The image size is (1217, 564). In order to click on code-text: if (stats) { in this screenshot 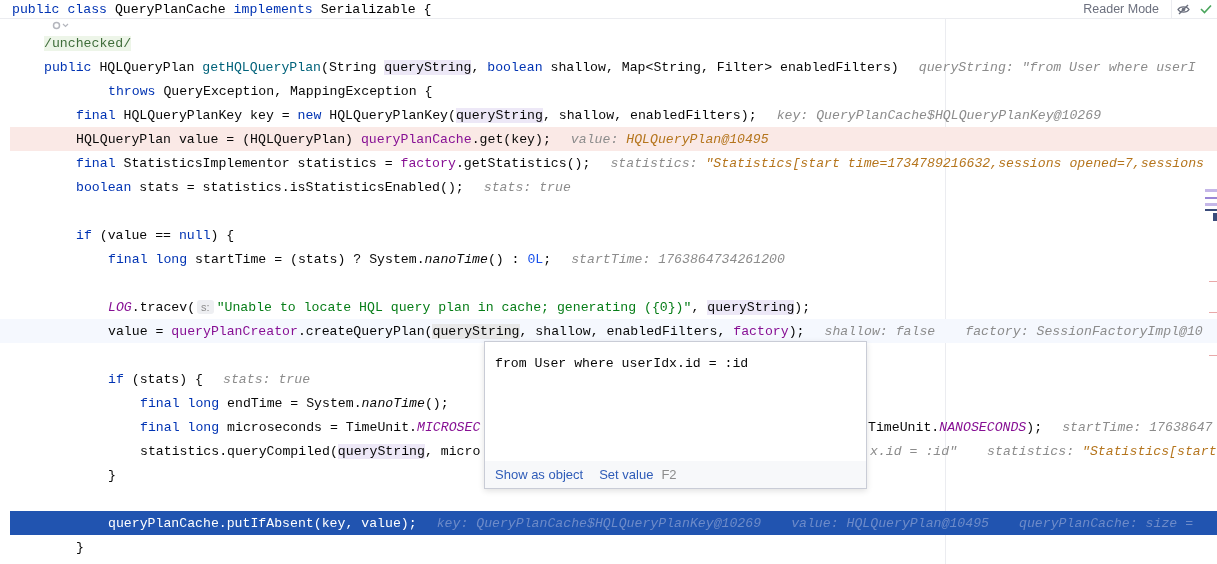, I will do `click(155, 379)`.